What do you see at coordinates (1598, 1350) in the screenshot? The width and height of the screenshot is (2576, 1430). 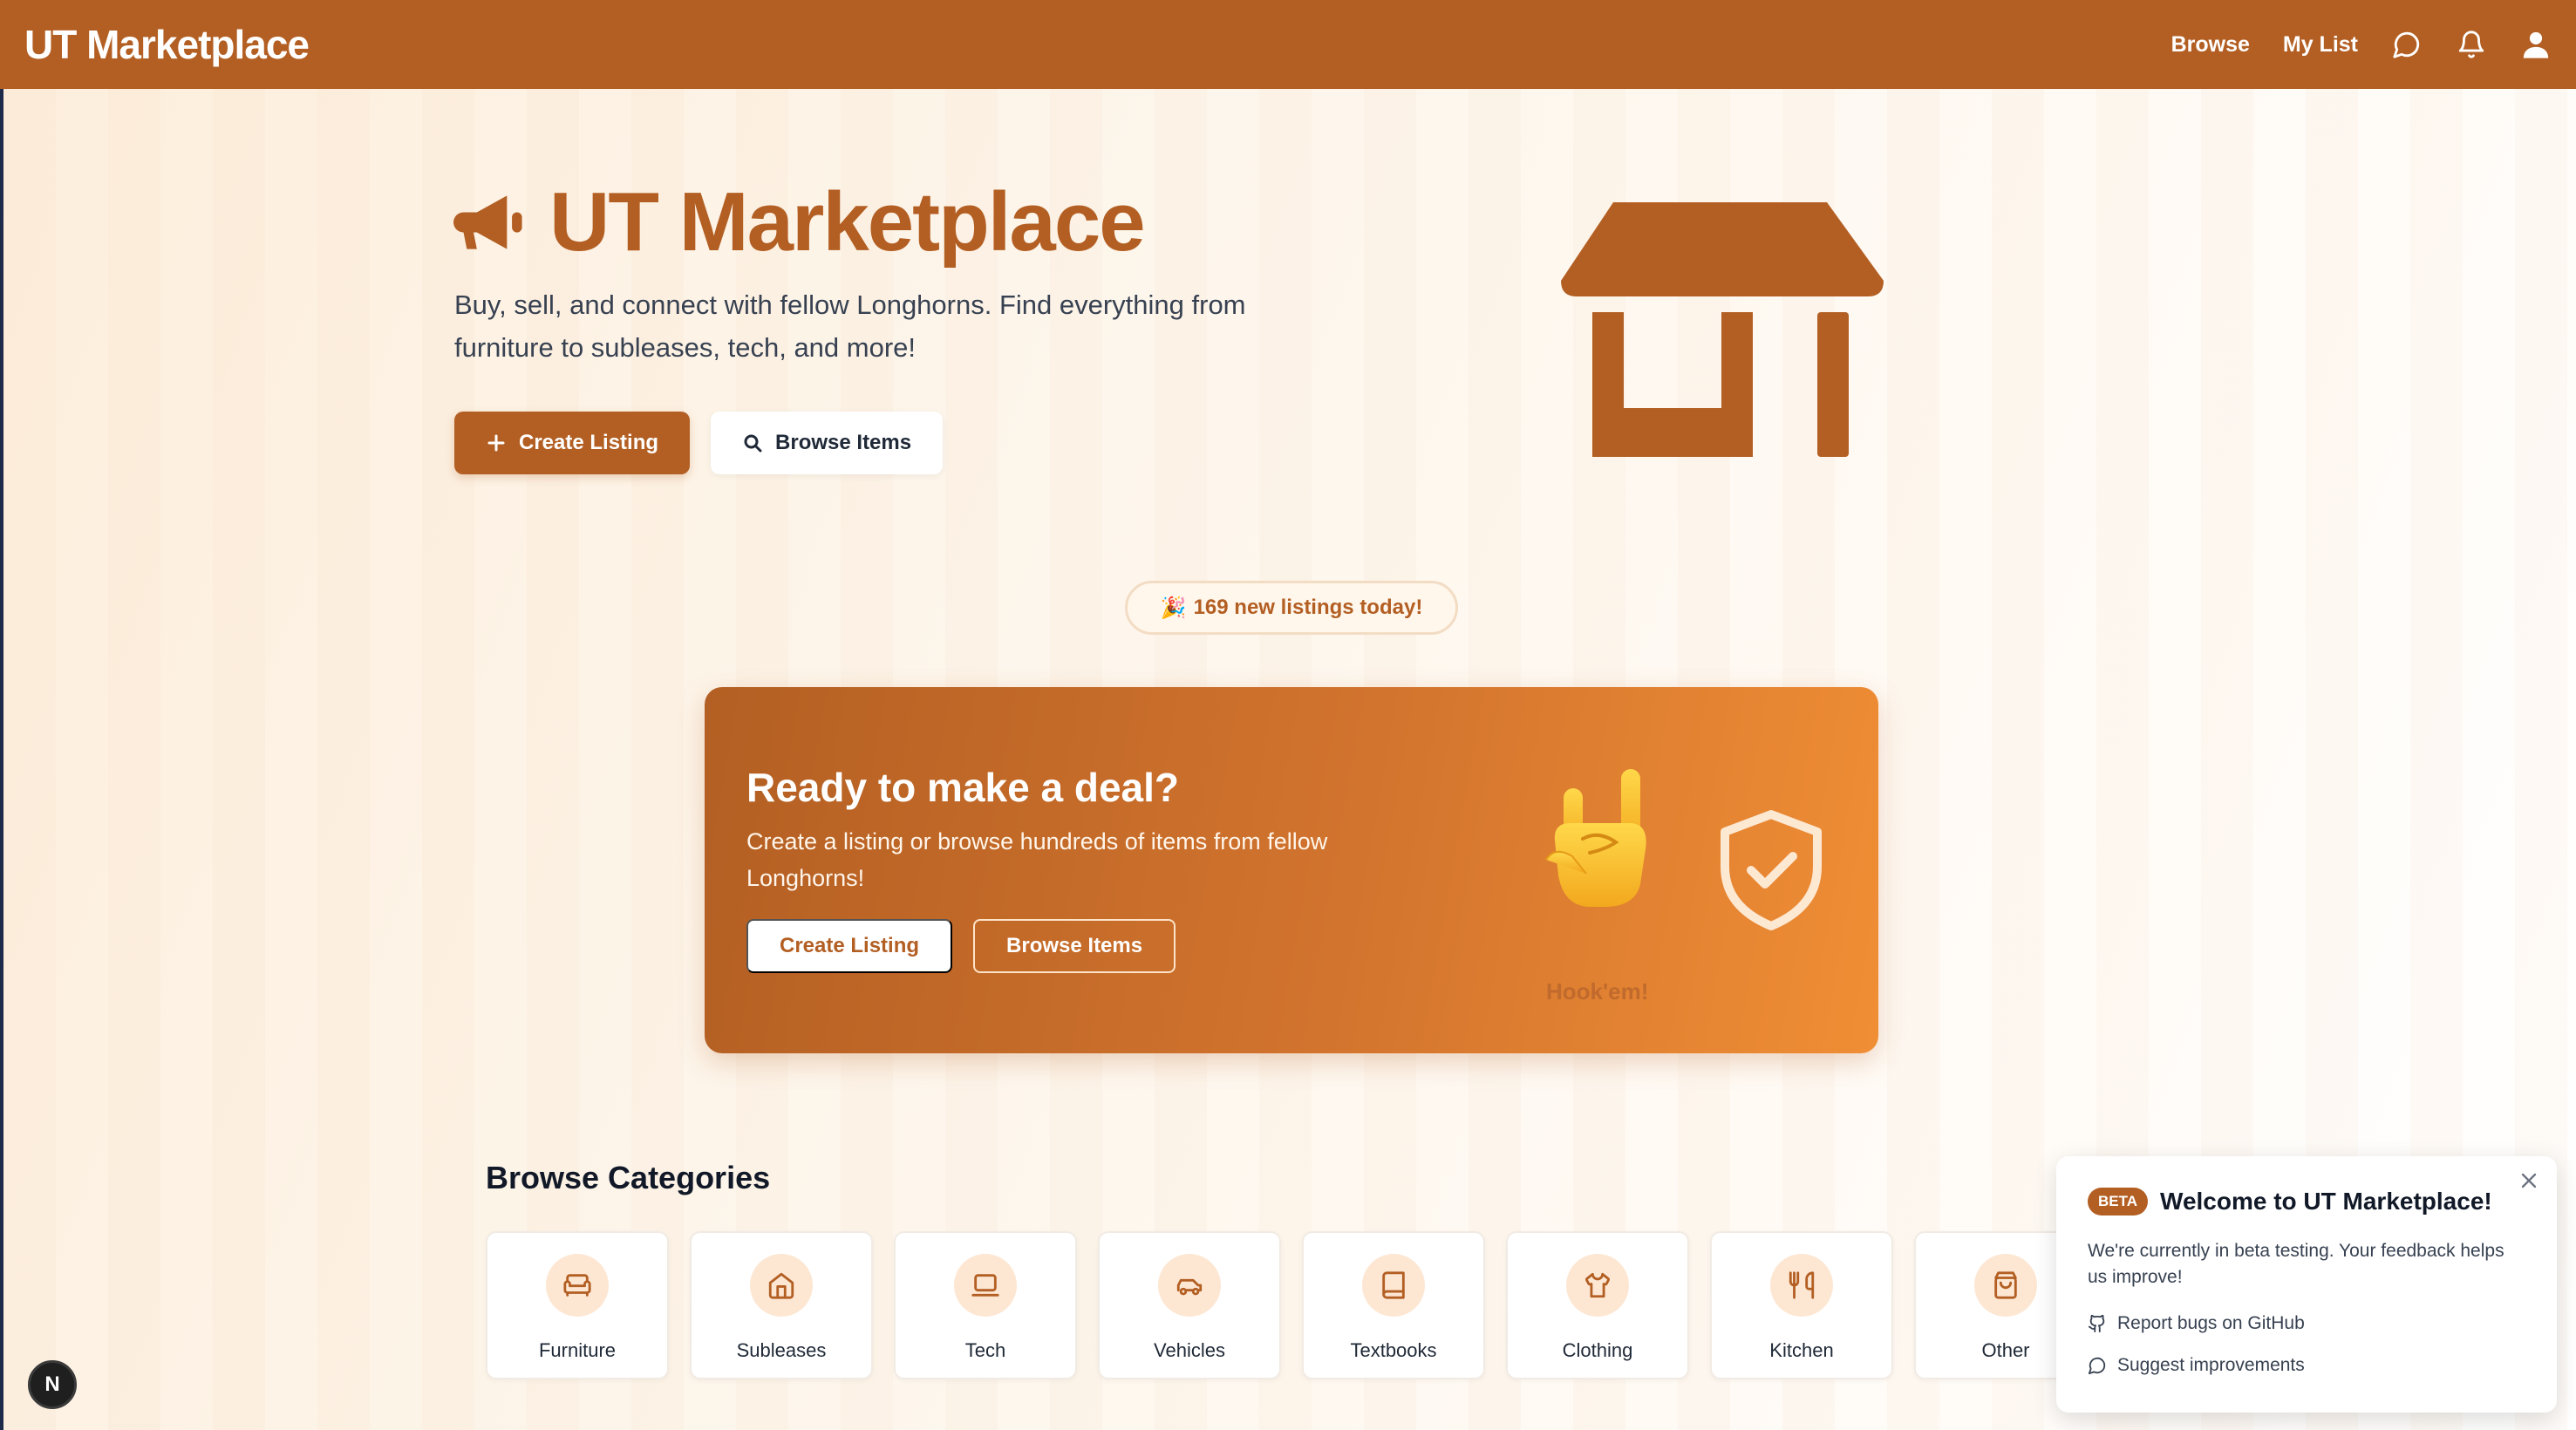 I see `category-label: Clothing` at bounding box center [1598, 1350].